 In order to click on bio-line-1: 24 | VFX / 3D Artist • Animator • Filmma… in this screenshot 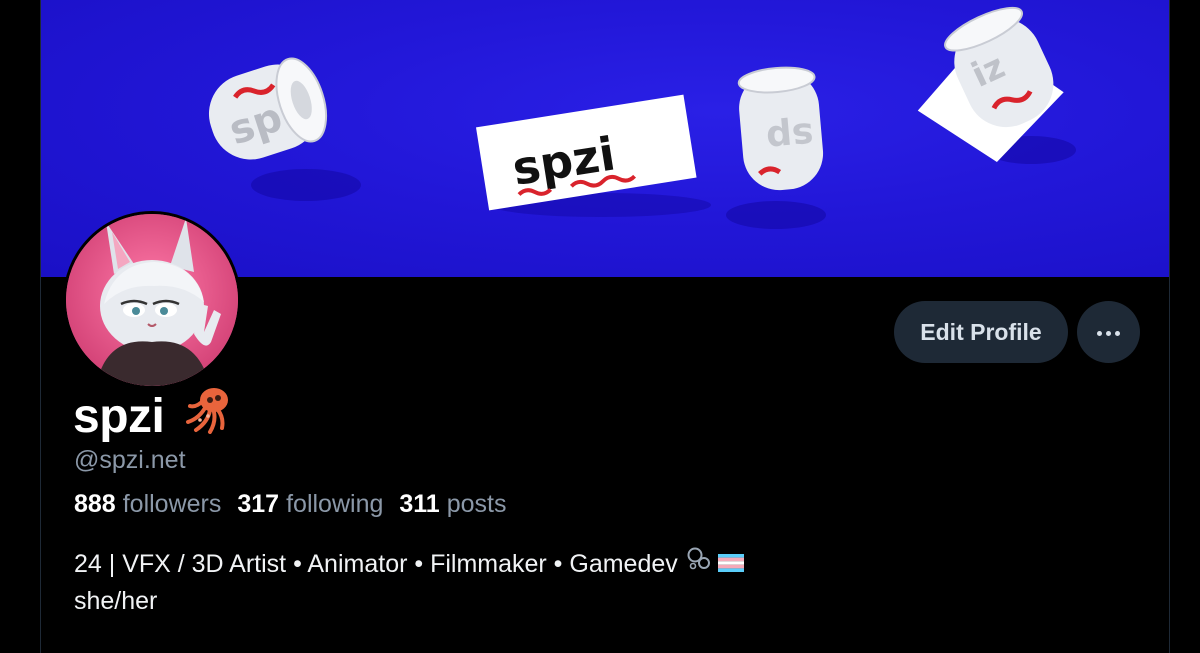, I will do `click(409, 564)`.